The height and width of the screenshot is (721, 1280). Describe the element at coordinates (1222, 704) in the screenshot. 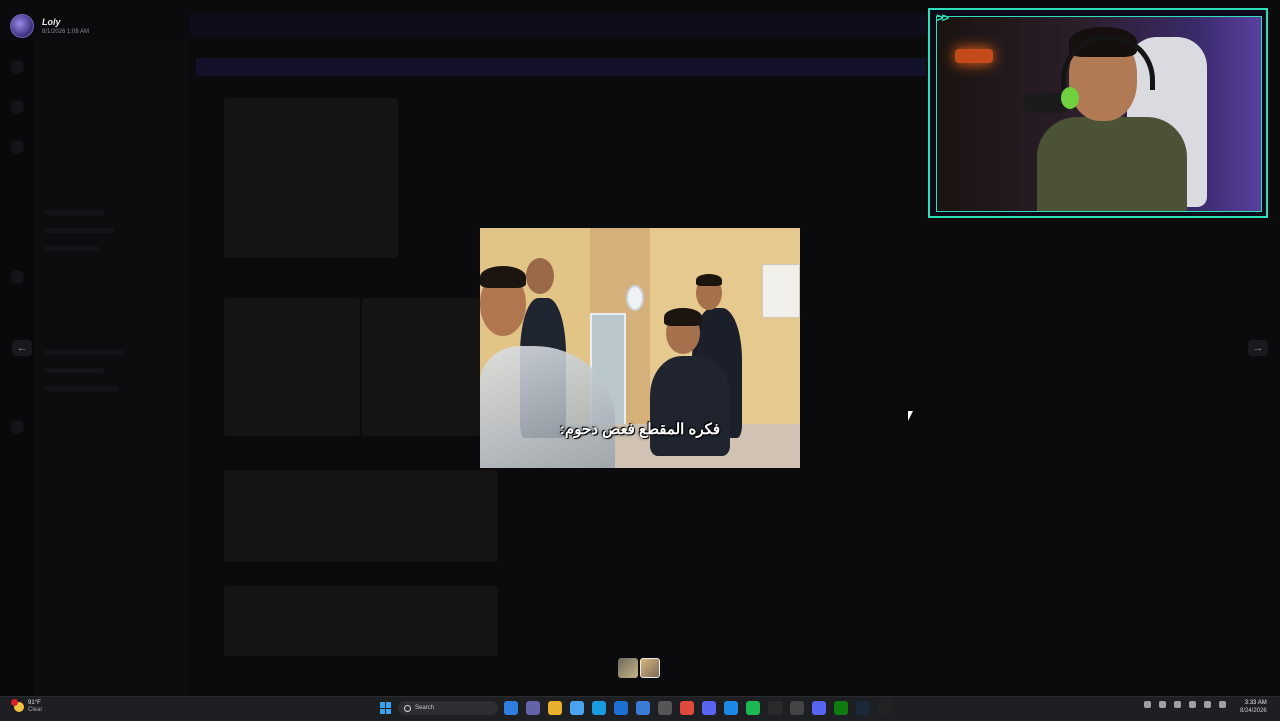

I see `notification-icon` at that location.